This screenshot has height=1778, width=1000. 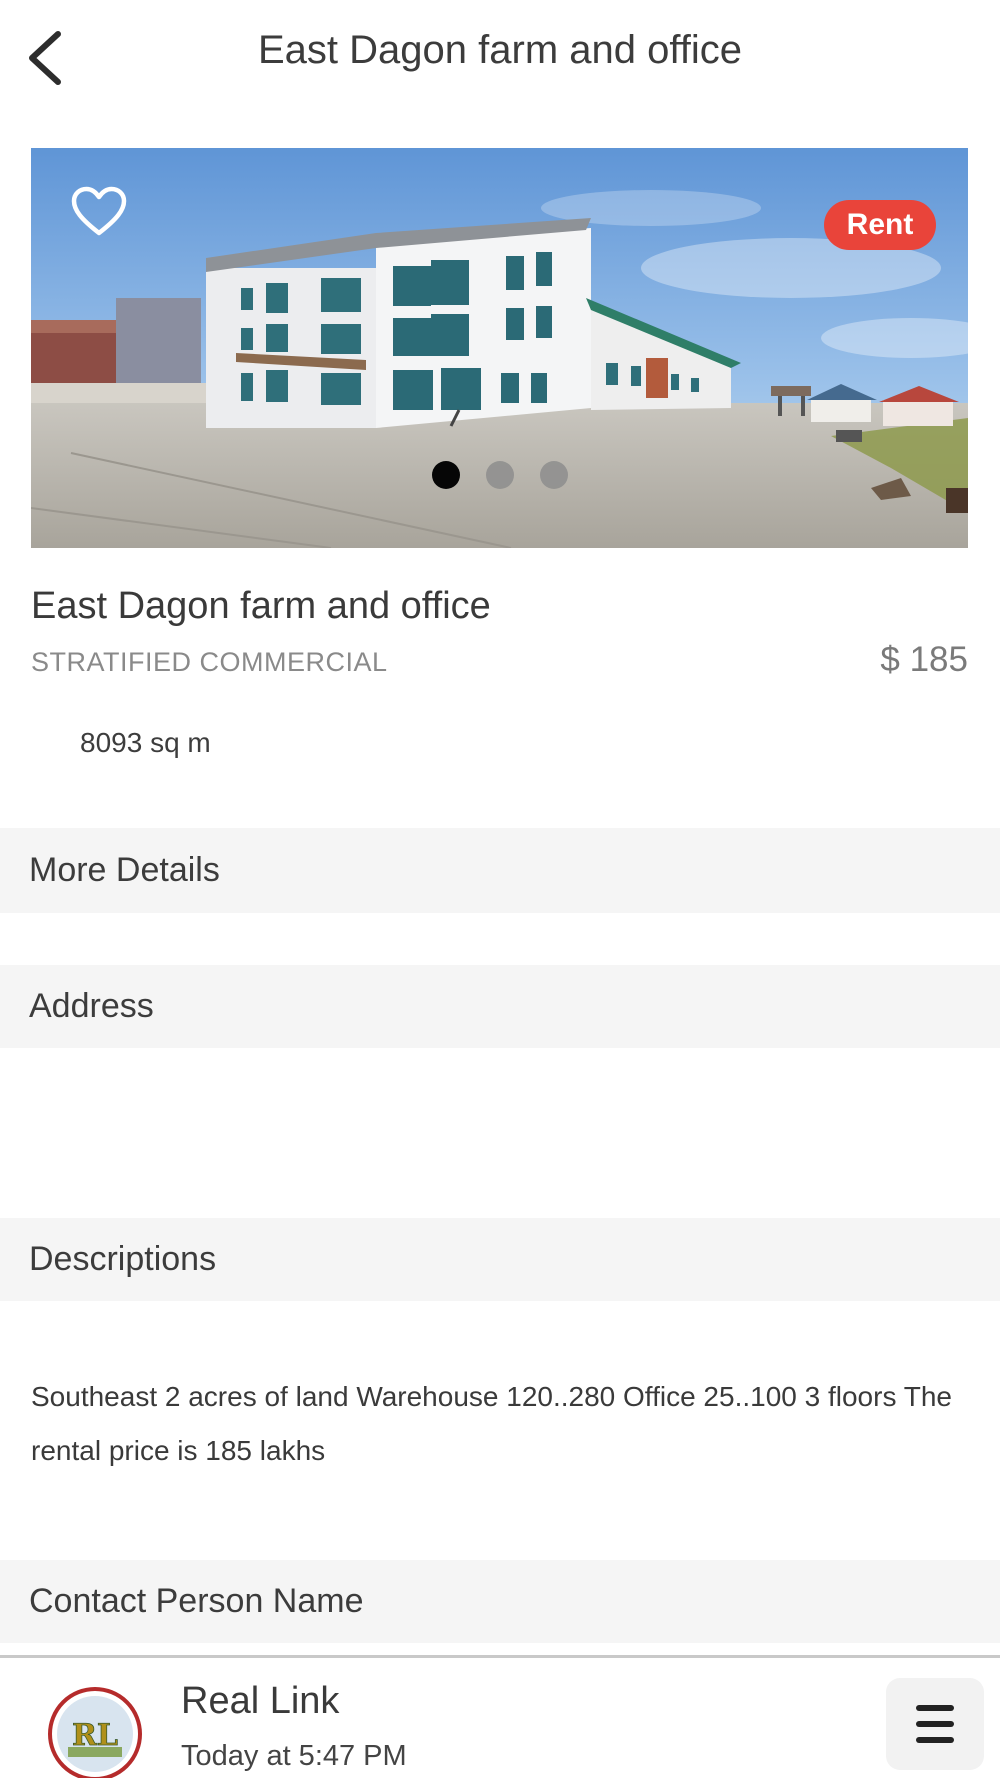 I want to click on address-label: Address, so click(x=91, y=1006).